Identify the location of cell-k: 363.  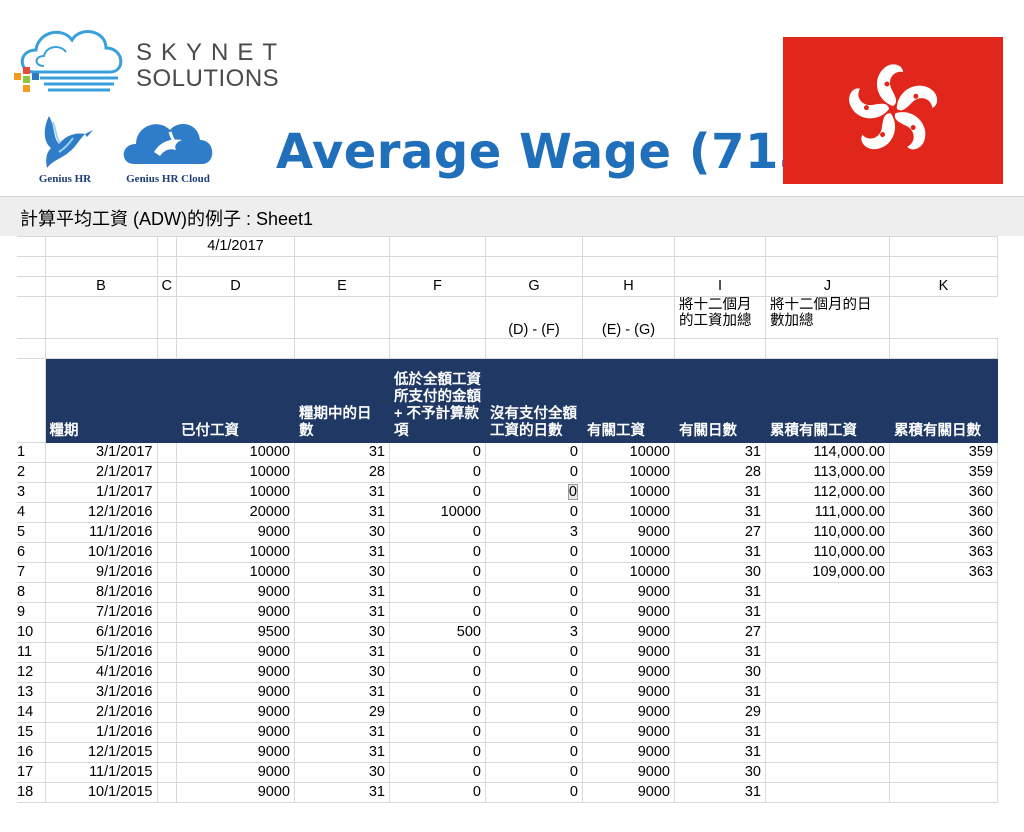
(943, 572).